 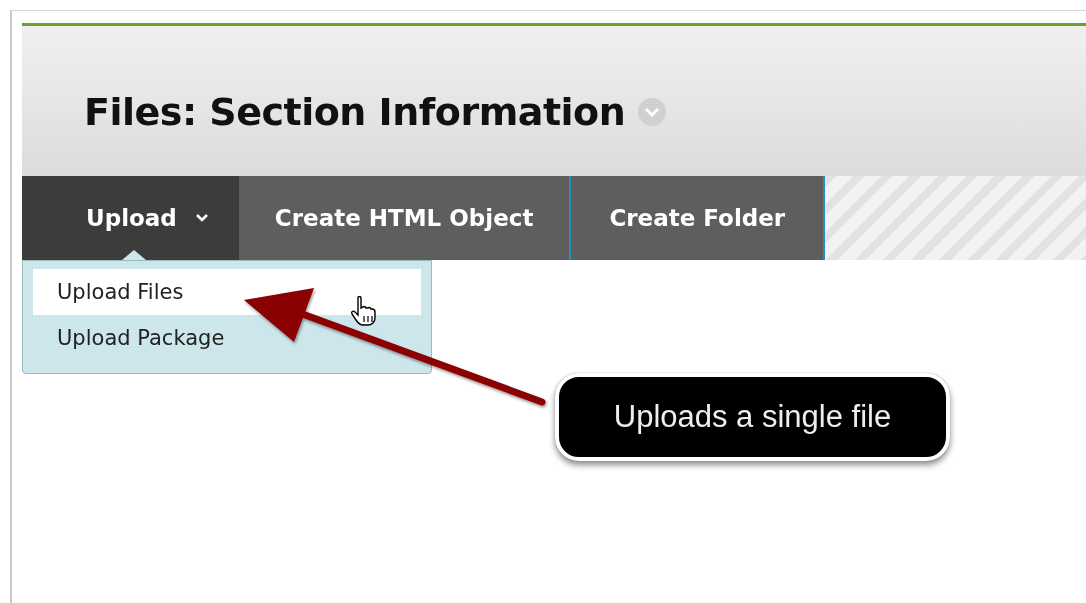 What do you see at coordinates (227, 338) in the screenshot?
I see `menu-item: Upload Package` at bounding box center [227, 338].